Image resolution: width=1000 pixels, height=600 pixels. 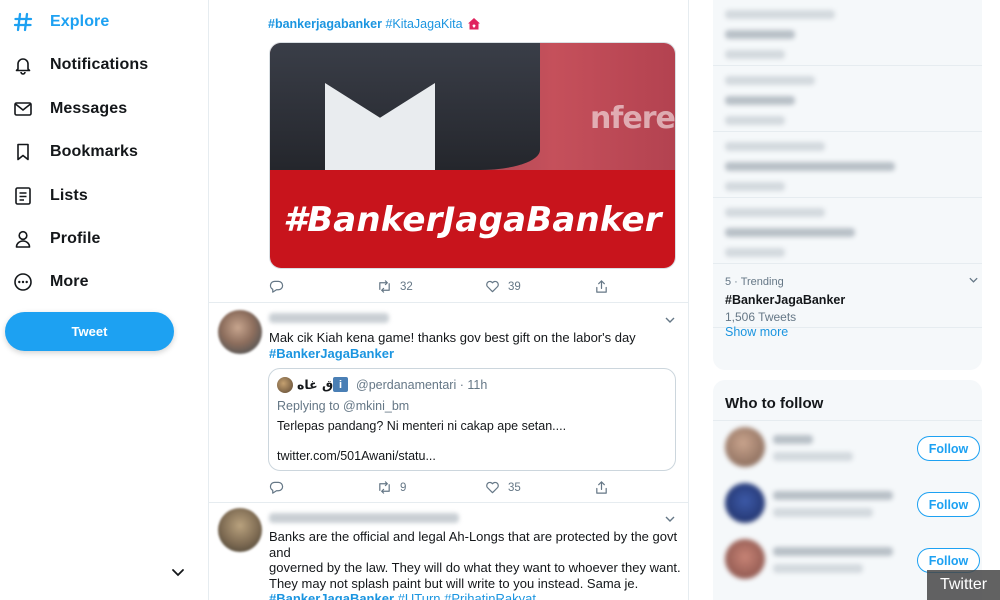 I want to click on who-to-follow-panel: Who to follow Follow Follow Follow, so click(x=847, y=490).